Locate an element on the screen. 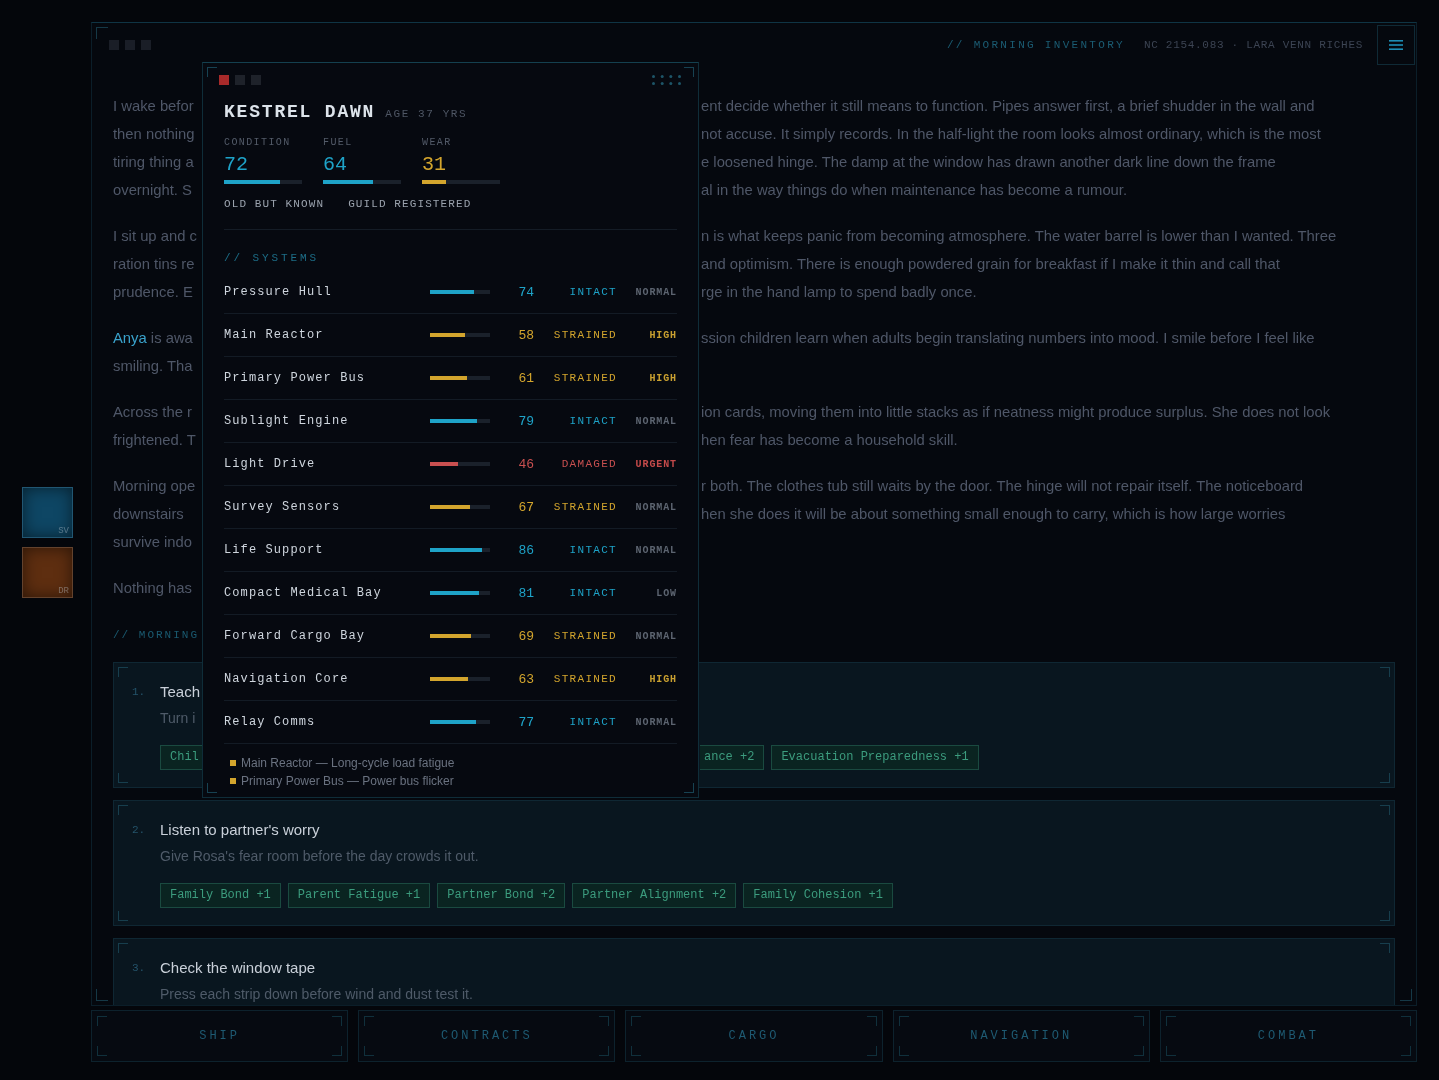  story-text: then nothing is located at coordinates (154, 134).